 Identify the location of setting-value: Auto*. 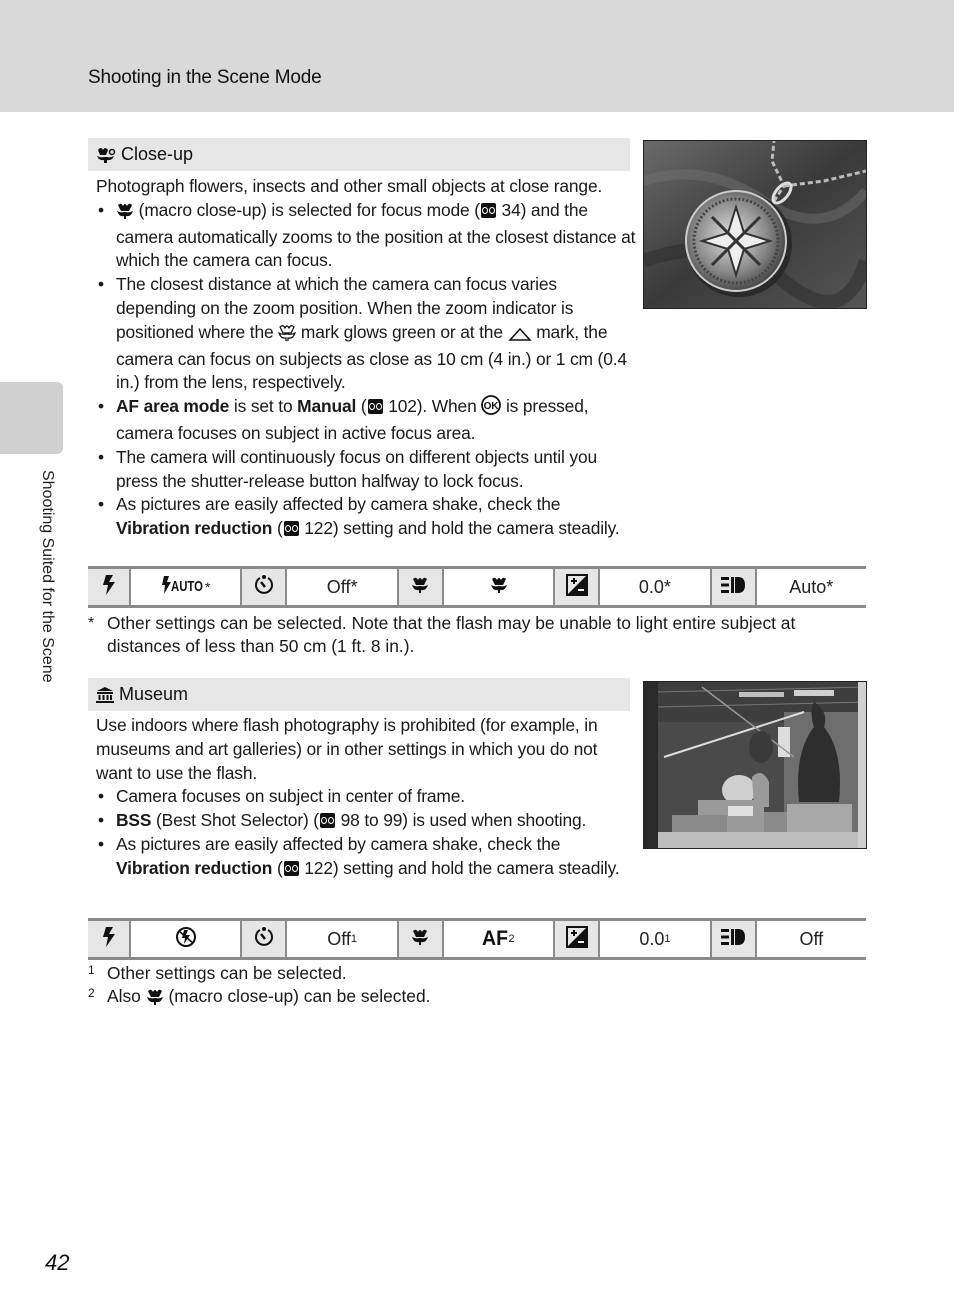
(811, 586).